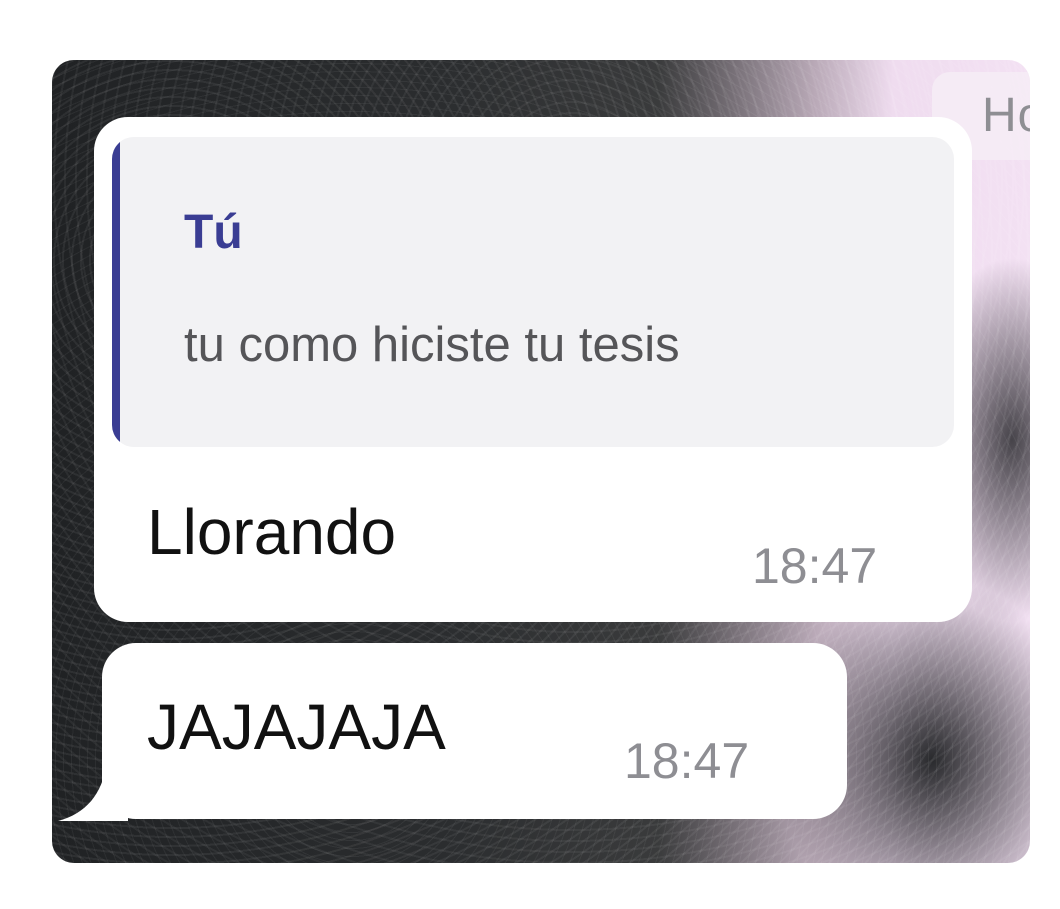 Image resolution: width=1060 pixels, height=909 pixels. I want to click on bubble-tail-icon, so click(93, 786).